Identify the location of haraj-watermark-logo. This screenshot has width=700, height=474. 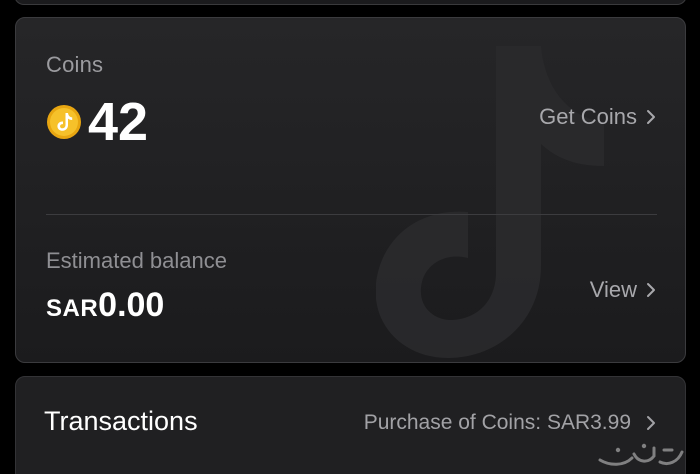
(641, 454).